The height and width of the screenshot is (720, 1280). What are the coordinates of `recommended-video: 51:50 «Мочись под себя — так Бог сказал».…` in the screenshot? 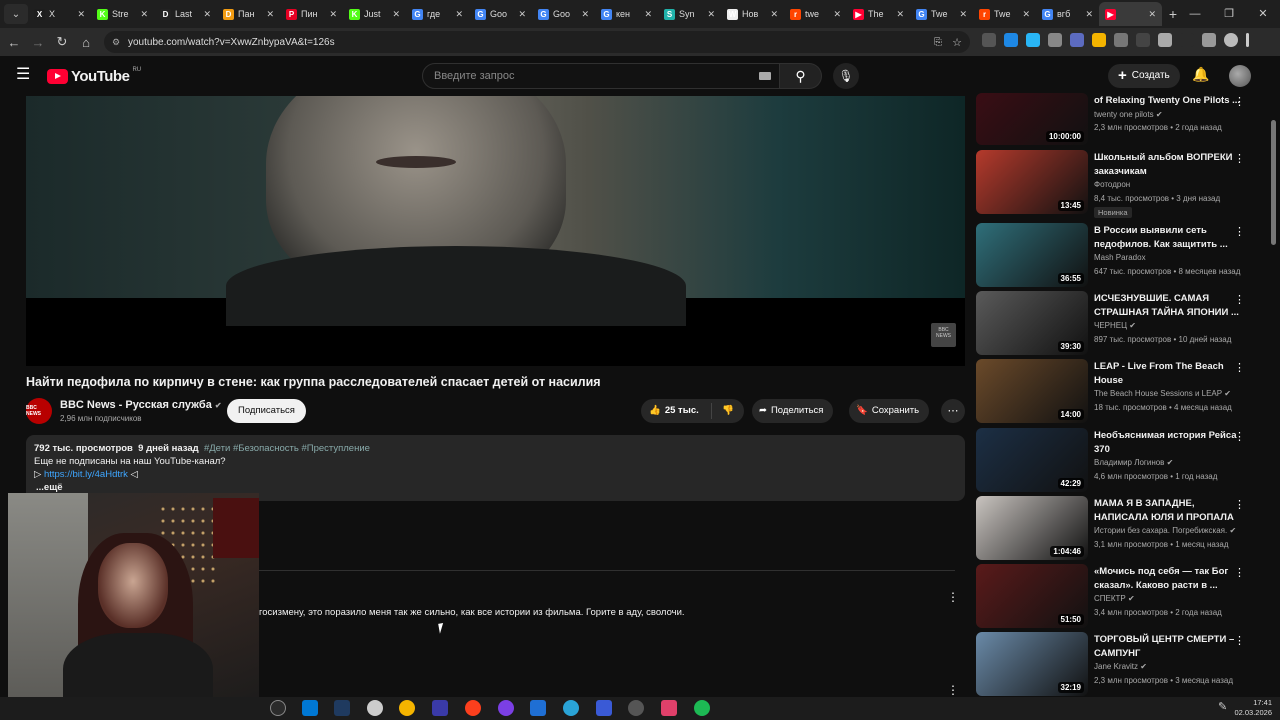 It's located at (1121, 596).